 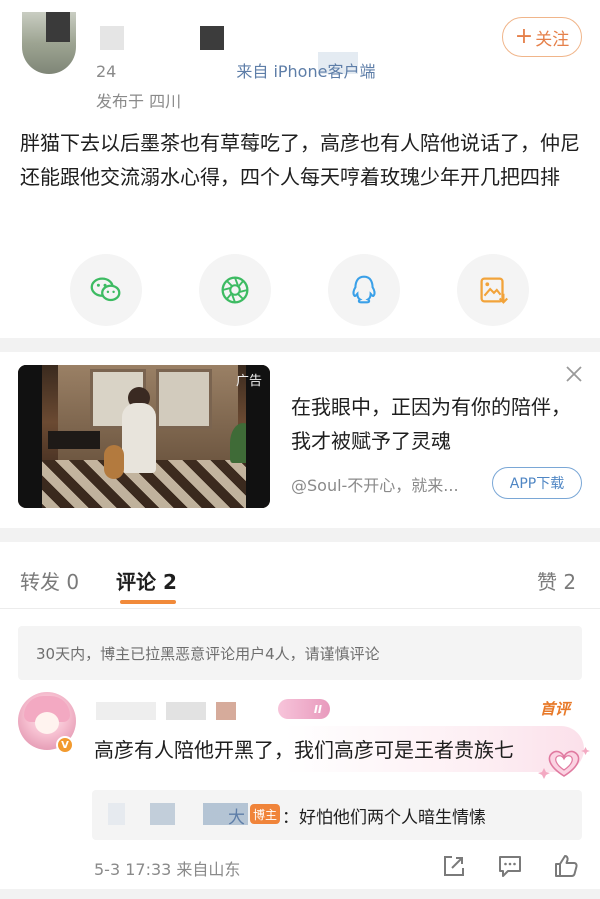 What do you see at coordinates (133, 869) in the screenshot?
I see `comment-time: 5-3 17:33` at bounding box center [133, 869].